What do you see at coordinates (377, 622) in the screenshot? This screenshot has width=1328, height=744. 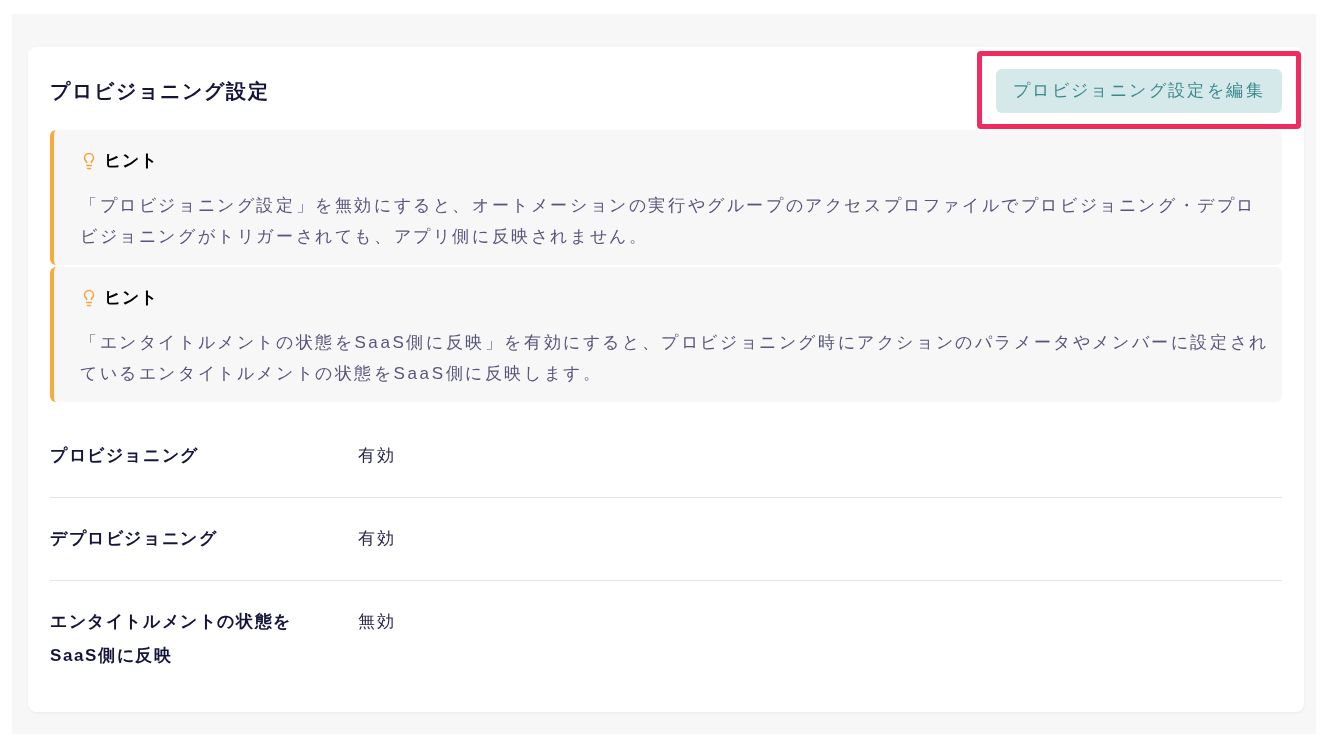 I see `setting-value: 無効` at bounding box center [377, 622].